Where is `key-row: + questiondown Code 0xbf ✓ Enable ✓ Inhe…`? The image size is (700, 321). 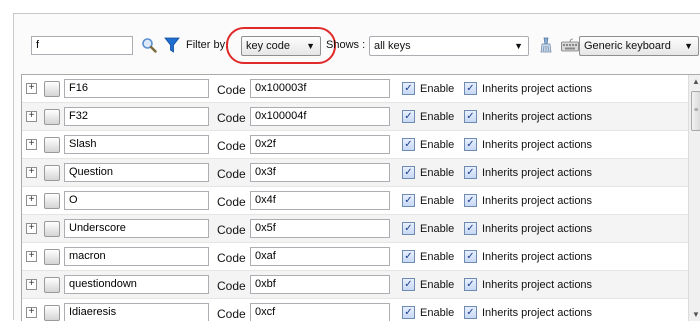
key-row: + questiondown Code 0xbf ✓ Enable ✓ Inhe… is located at coordinates (355, 285).